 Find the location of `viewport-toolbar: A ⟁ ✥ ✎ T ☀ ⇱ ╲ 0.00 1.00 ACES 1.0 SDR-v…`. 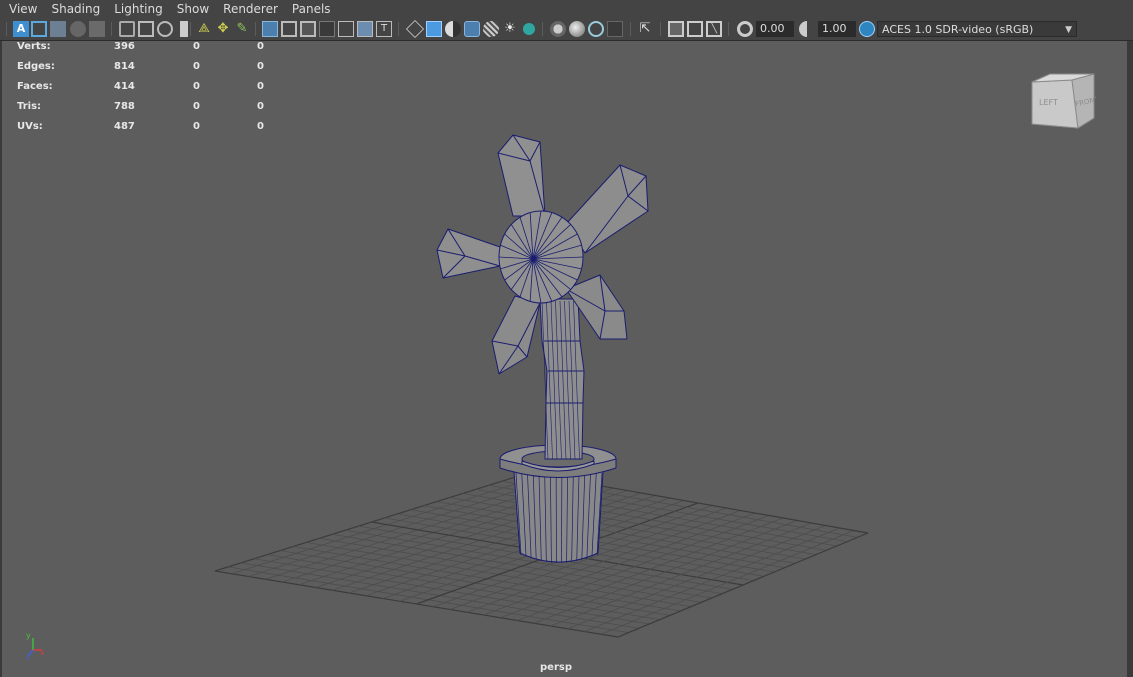

viewport-toolbar: A ⟁ ✥ ✎ T ☀ ⇱ ╲ 0.00 1.00 ACES 1.0 SDR-v… is located at coordinates (566, 29).